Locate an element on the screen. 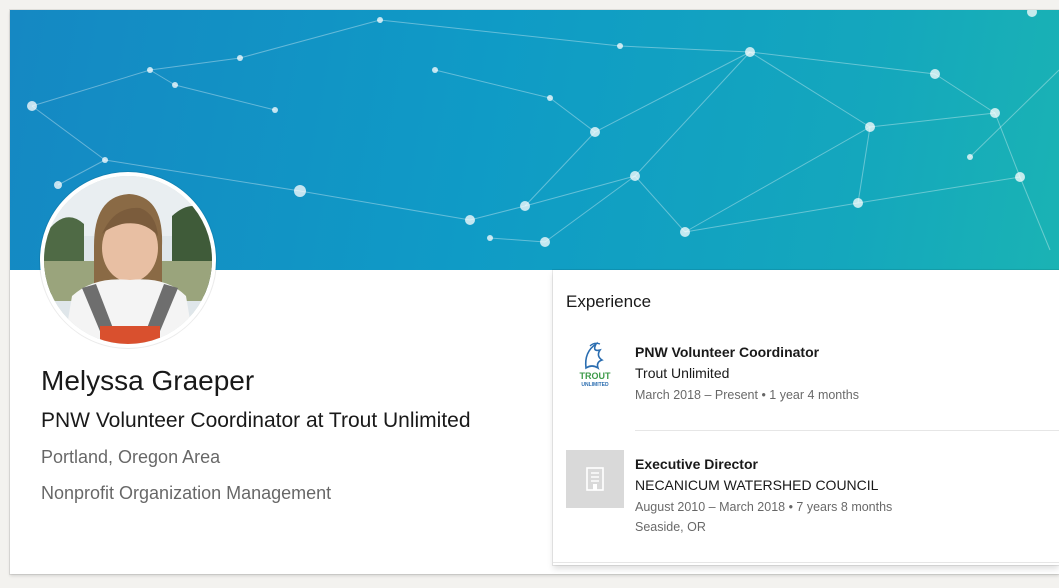 The image size is (1059, 588). profile-name: Melyssa Graeper is located at coordinates (148, 380).